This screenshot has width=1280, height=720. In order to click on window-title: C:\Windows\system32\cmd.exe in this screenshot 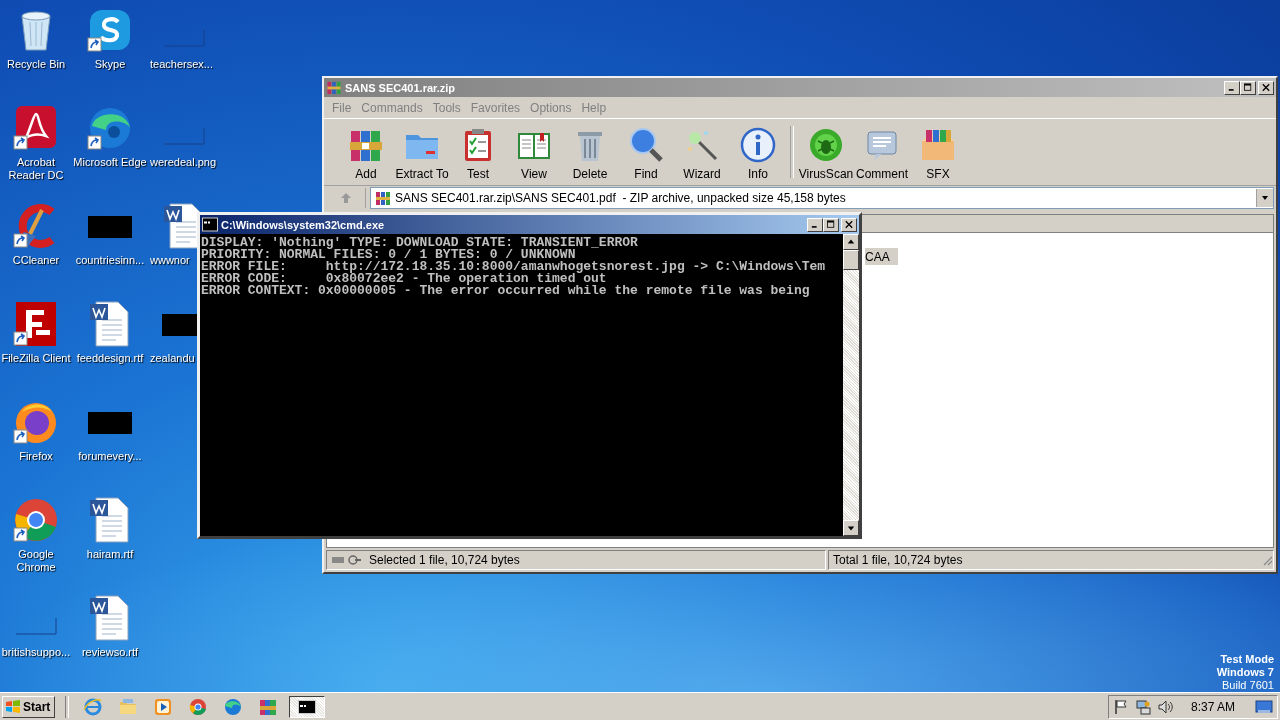, I will do `click(303, 224)`.